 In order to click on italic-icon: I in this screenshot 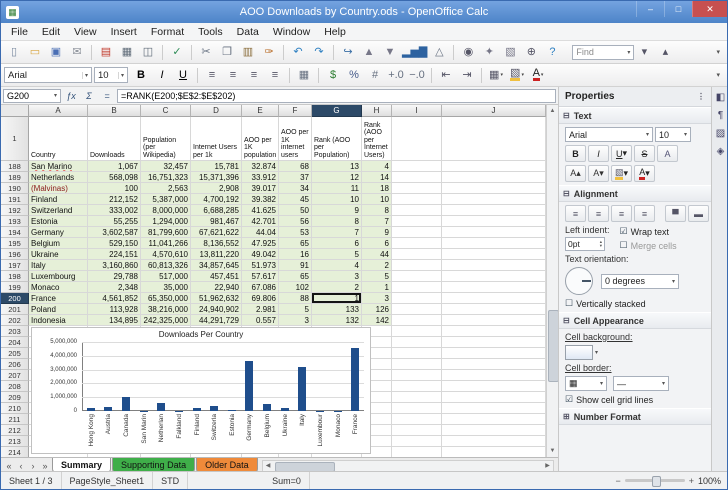, I will do `click(162, 75)`.